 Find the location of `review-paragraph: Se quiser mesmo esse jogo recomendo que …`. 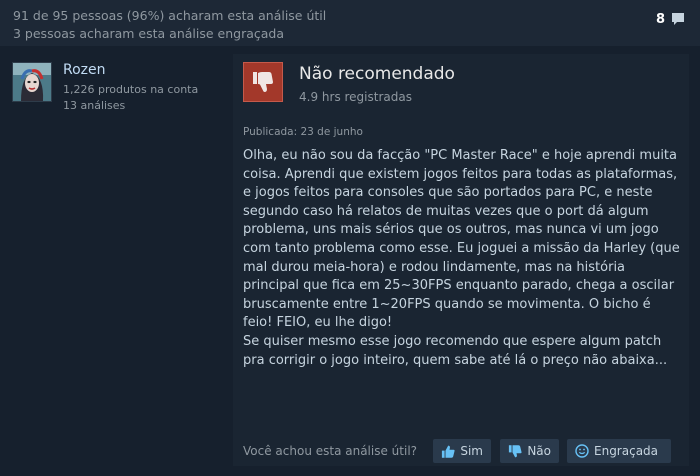

review-paragraph: Se quiser mesmo esse jogo recomendo que … is located at coordinates (455, 350).